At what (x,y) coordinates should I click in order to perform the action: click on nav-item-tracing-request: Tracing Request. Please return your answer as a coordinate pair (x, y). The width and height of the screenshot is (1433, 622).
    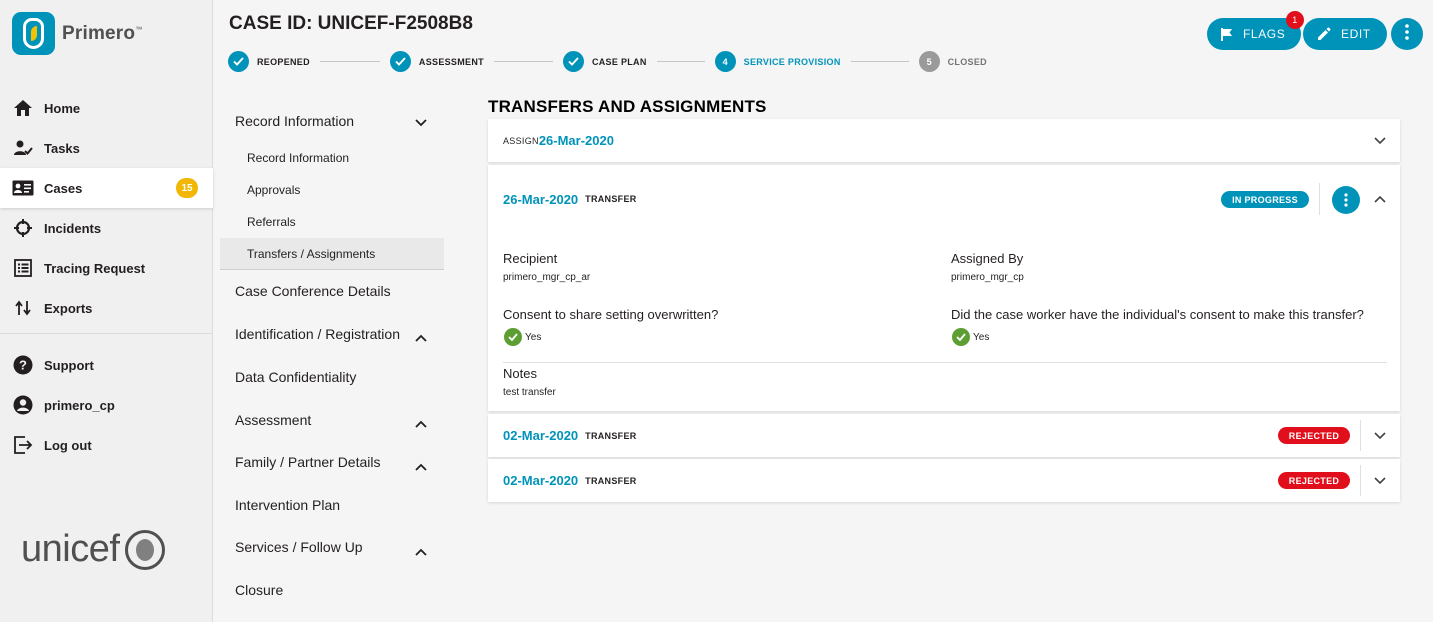
    Looking at the image, I should click on (106, 268).